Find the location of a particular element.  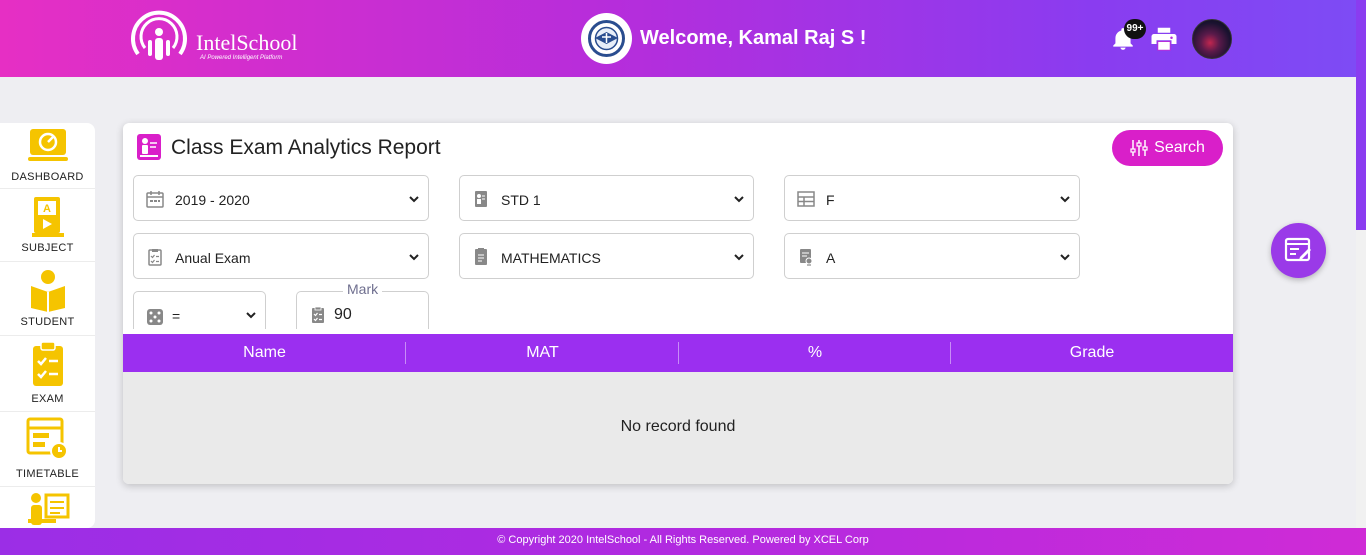

grade-value: A is located at coordinates (831, 258).